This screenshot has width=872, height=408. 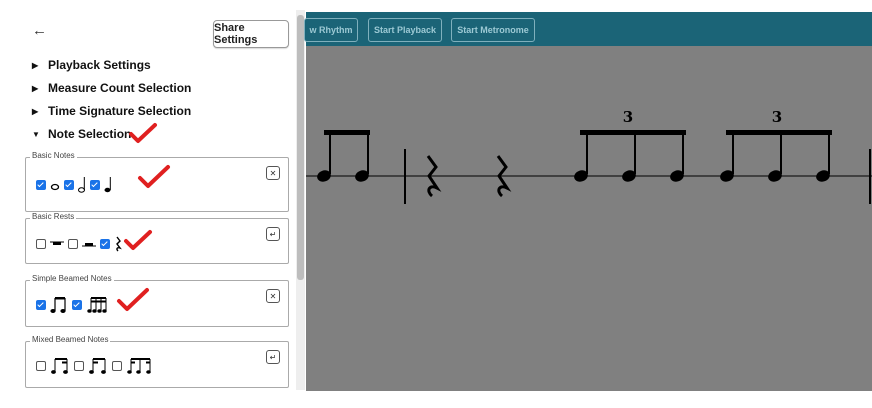 What do you see at coordinates (97, 305) in the screenshot?
I see `beamed-sixteenths-icon` at bounding box center [97, 305].